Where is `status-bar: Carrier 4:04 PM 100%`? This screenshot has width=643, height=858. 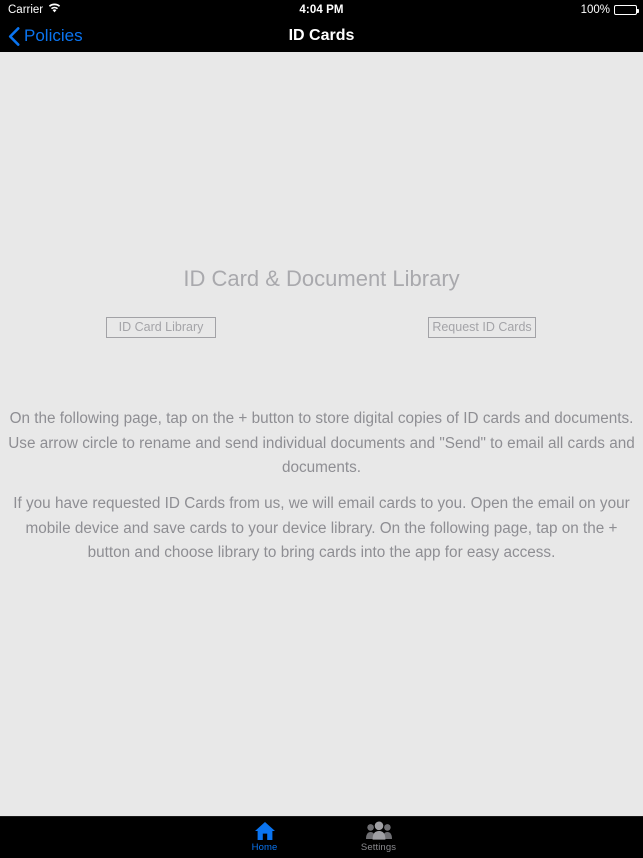 status-bar: Carrier 4:04 PM 100% is located at coordinates (321, 10).